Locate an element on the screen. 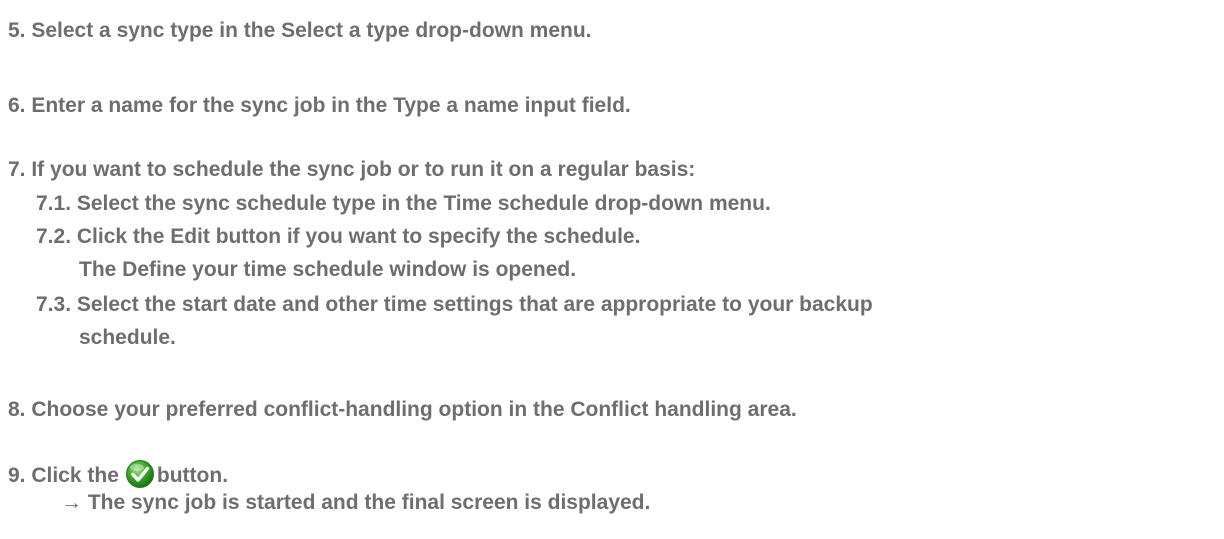 The image size is (1224, 539). green-checkmark-icon is located at coordinates (140, 474).